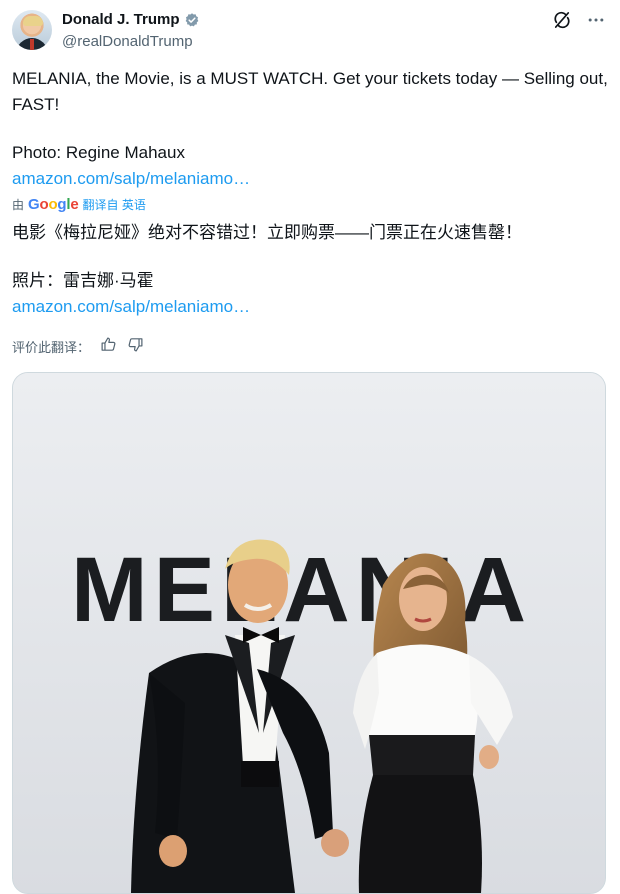 The image size is (620, 894). What do you see at coordinates (83, 280) in the screenshot?
I see `translated-photo-credit: 照片：雷吉娜·马霍` at bounding box center [83, 280].